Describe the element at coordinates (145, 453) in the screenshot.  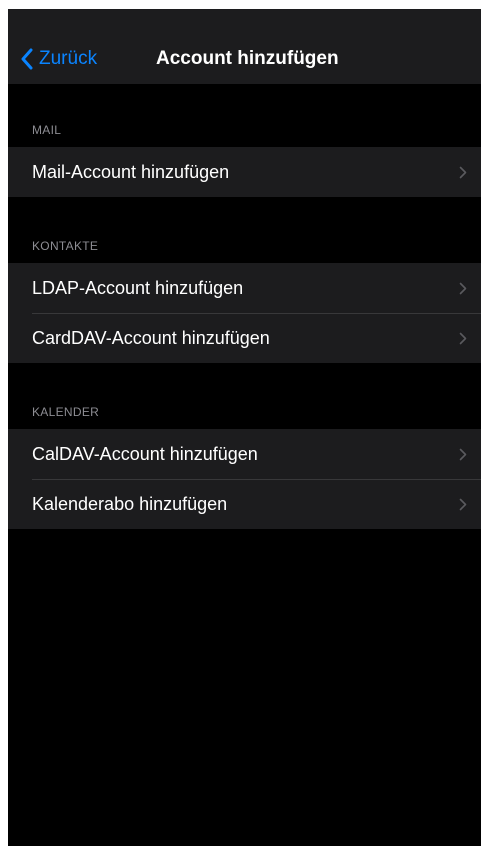
I see `row-label: CalDAV-Account hinzufügen` at that location.